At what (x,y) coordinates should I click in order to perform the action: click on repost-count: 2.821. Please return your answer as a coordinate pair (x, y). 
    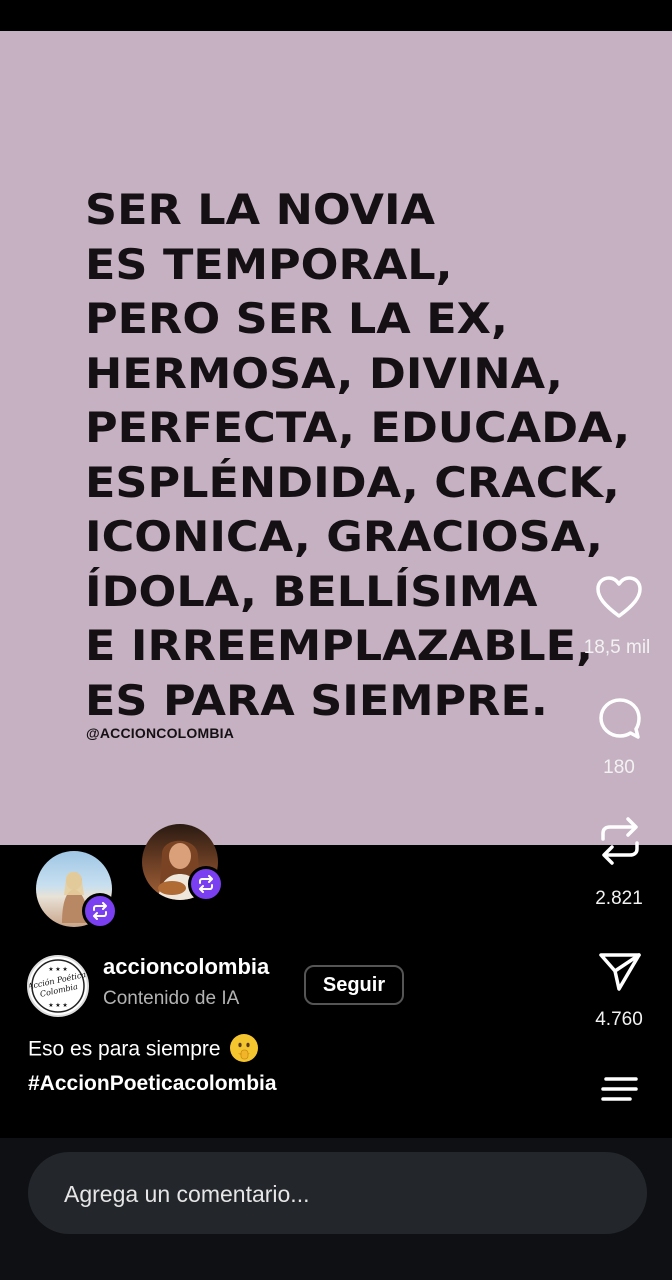
    Looking at the image, I should click on (619, 898).